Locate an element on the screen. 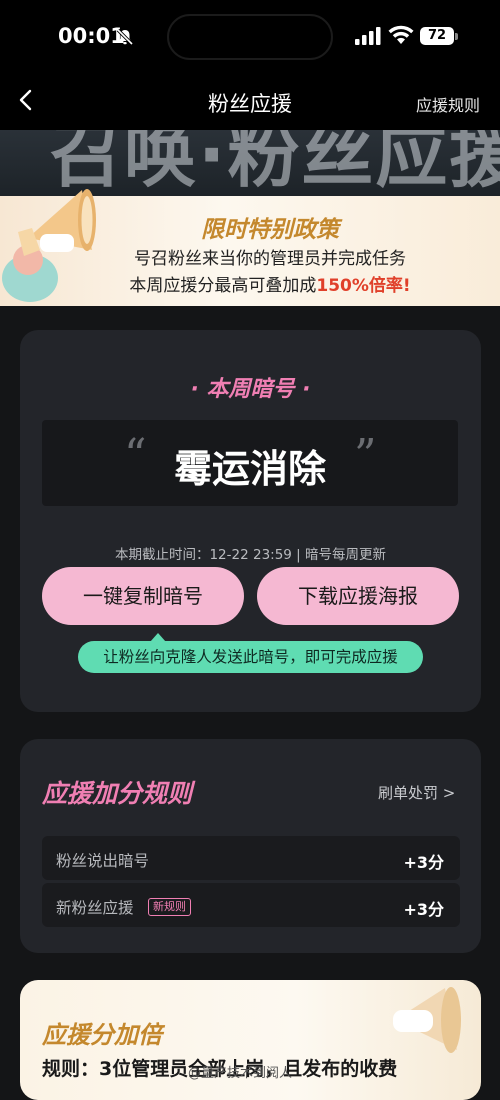  download-poster-button: 下载应援海报 is located at coordinates (358, 596).